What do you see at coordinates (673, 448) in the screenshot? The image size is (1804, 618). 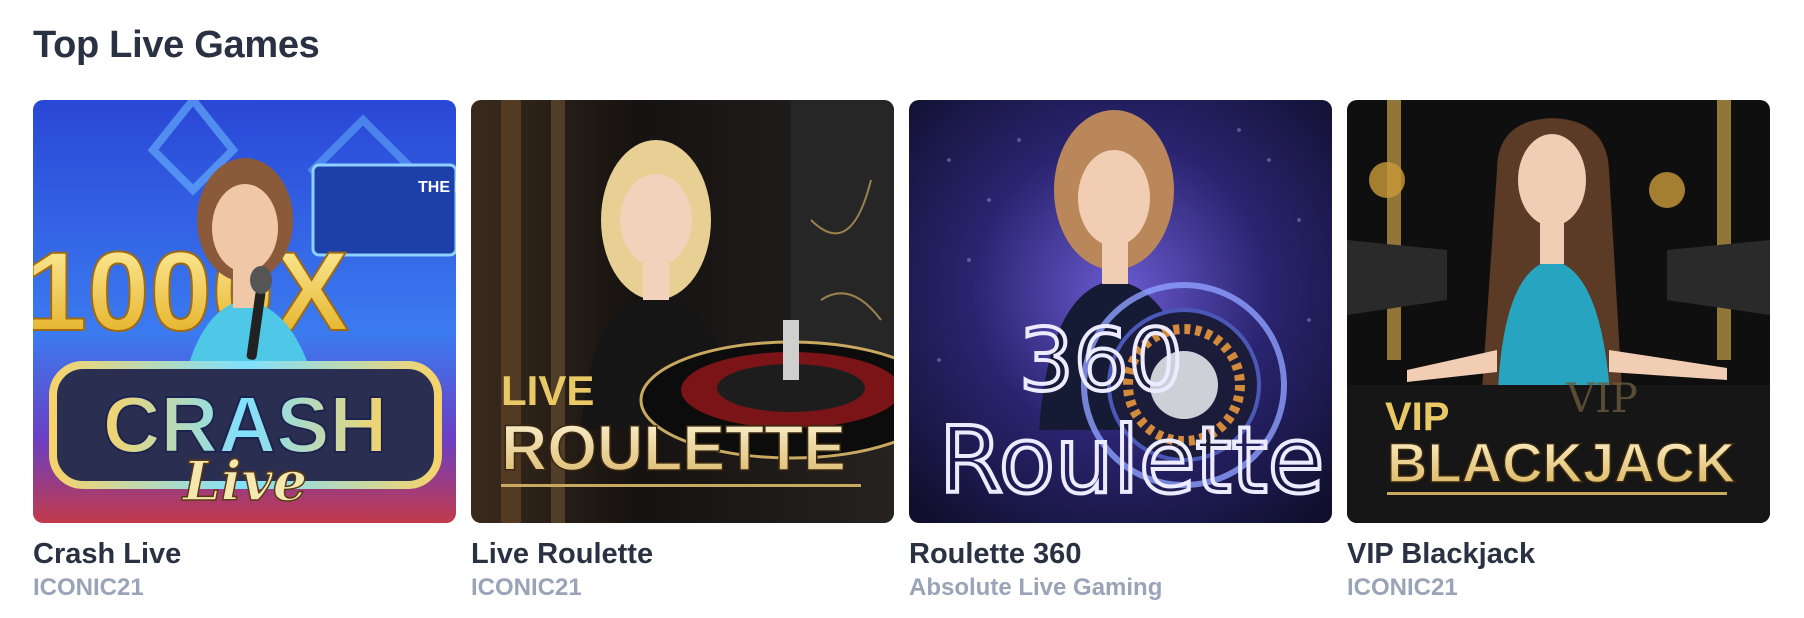 I see `roulette-title: ROULETTE` at bounding box center [673, 448].